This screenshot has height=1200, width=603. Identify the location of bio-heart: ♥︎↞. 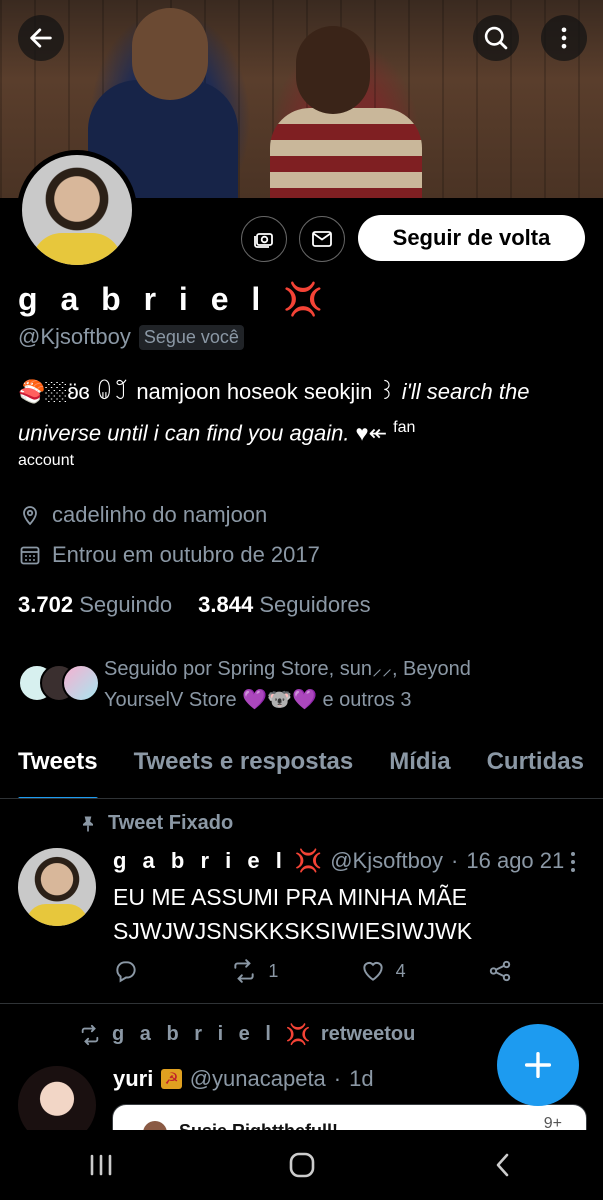
(371, 433).